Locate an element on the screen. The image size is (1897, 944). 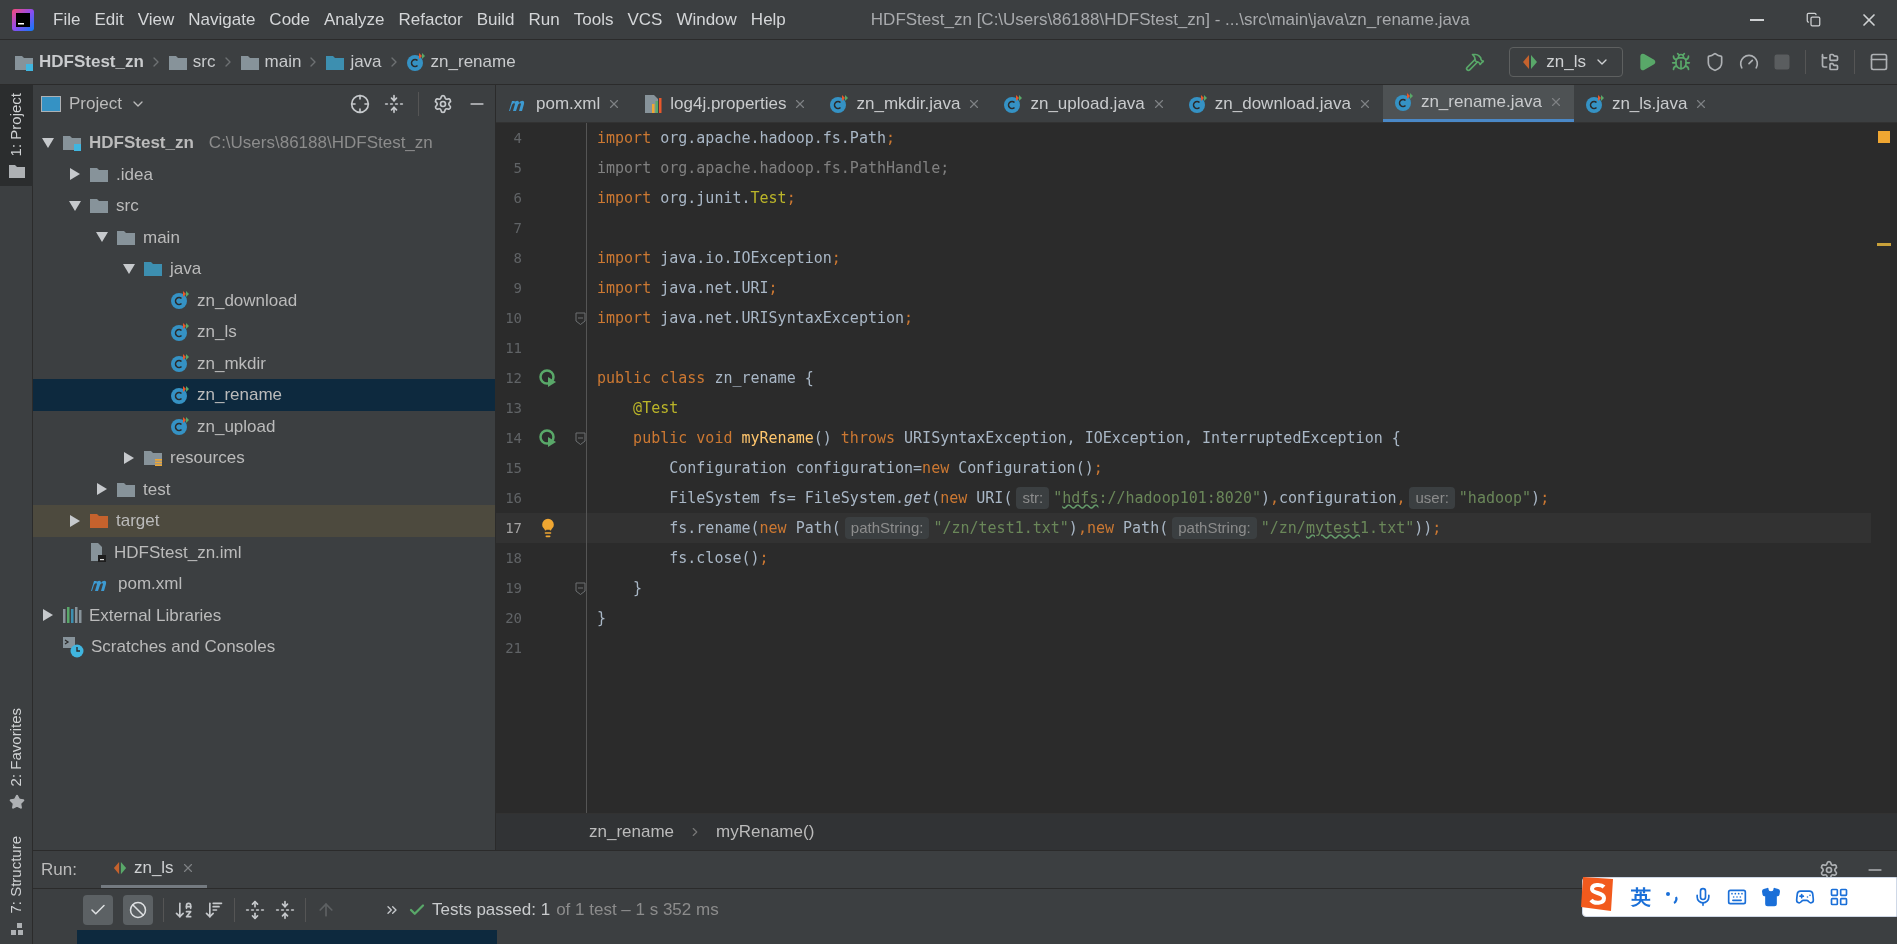
punctuation-icon is located at coordinates (1672, 897).